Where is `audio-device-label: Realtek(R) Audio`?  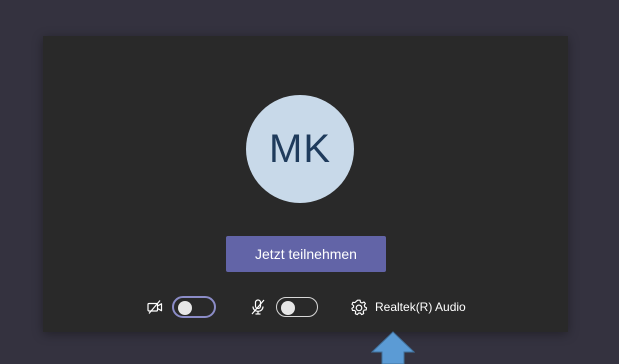 audio-device-label: Realtek(R) Audio is located at coordinates (420, 307).